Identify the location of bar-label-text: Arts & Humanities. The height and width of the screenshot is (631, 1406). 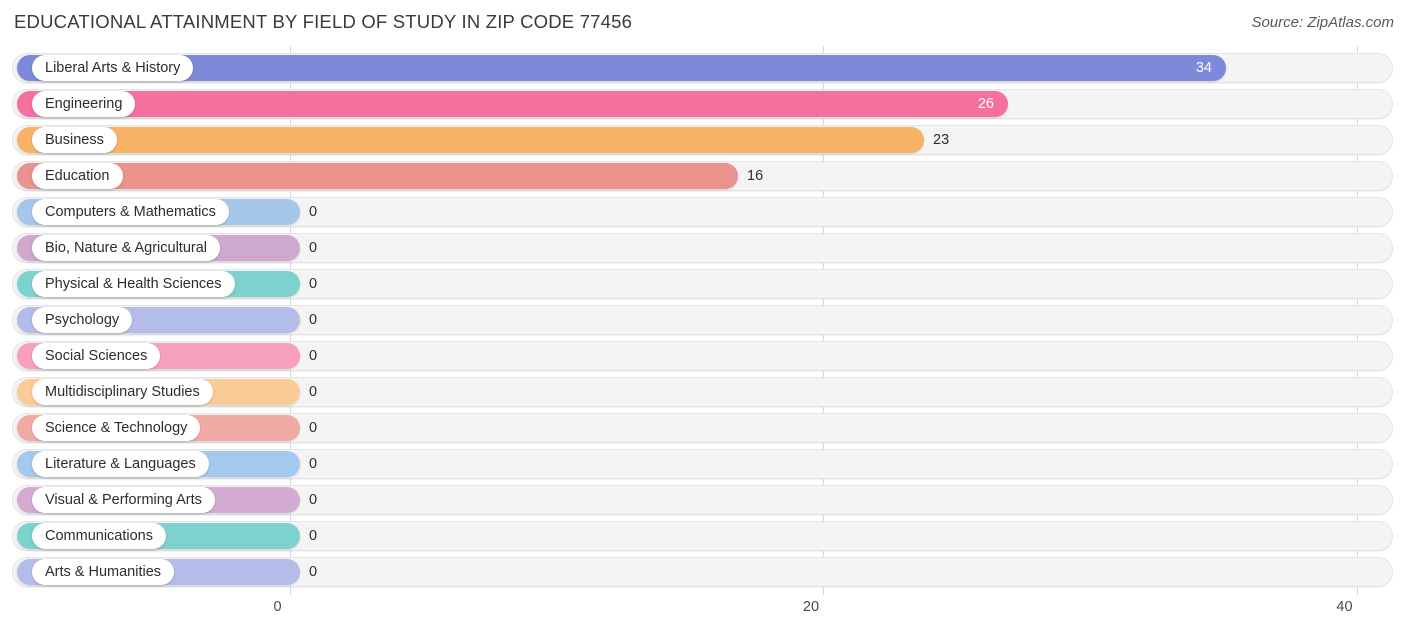
(103, 571).